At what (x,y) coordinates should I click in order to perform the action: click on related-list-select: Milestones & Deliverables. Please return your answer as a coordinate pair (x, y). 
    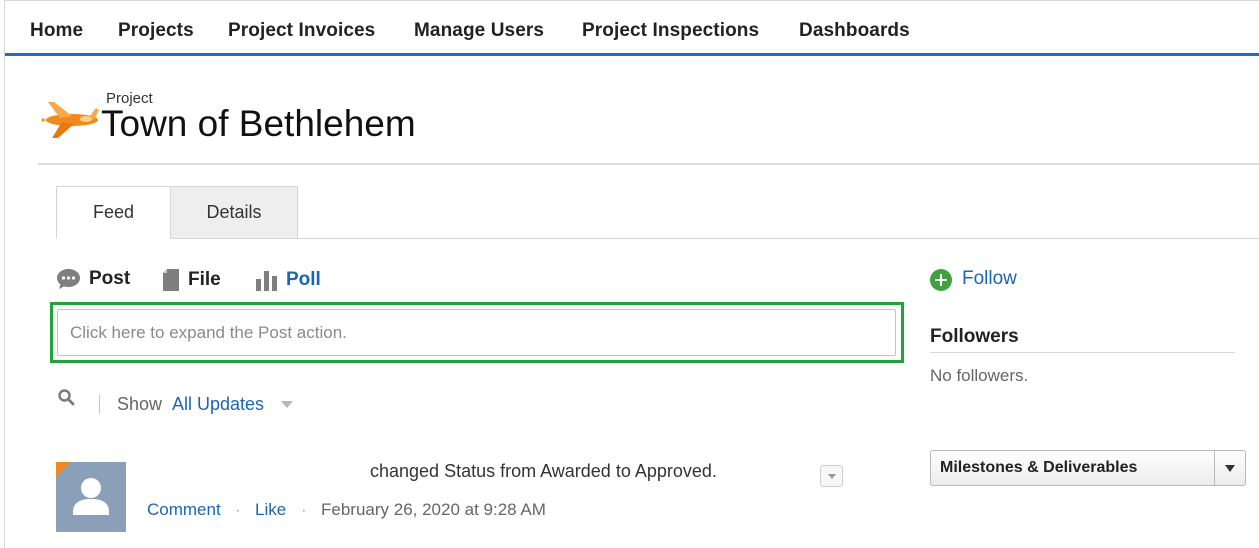
    Looking at the image, I should click on (1088, 468).